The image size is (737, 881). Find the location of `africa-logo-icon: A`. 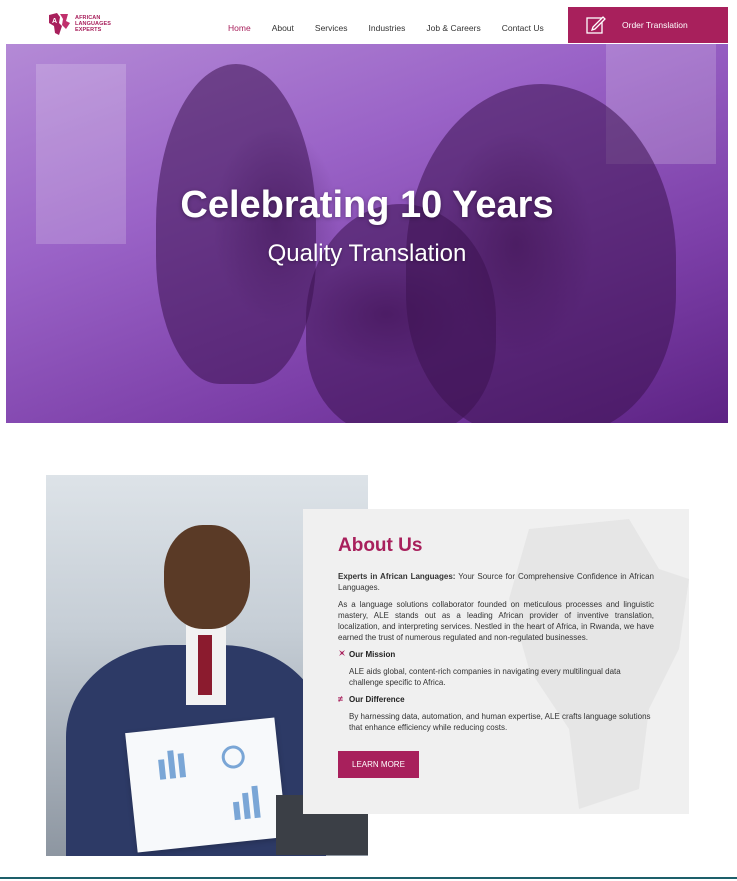

africa-logo-icon: A is located at coordinates (59, 24).